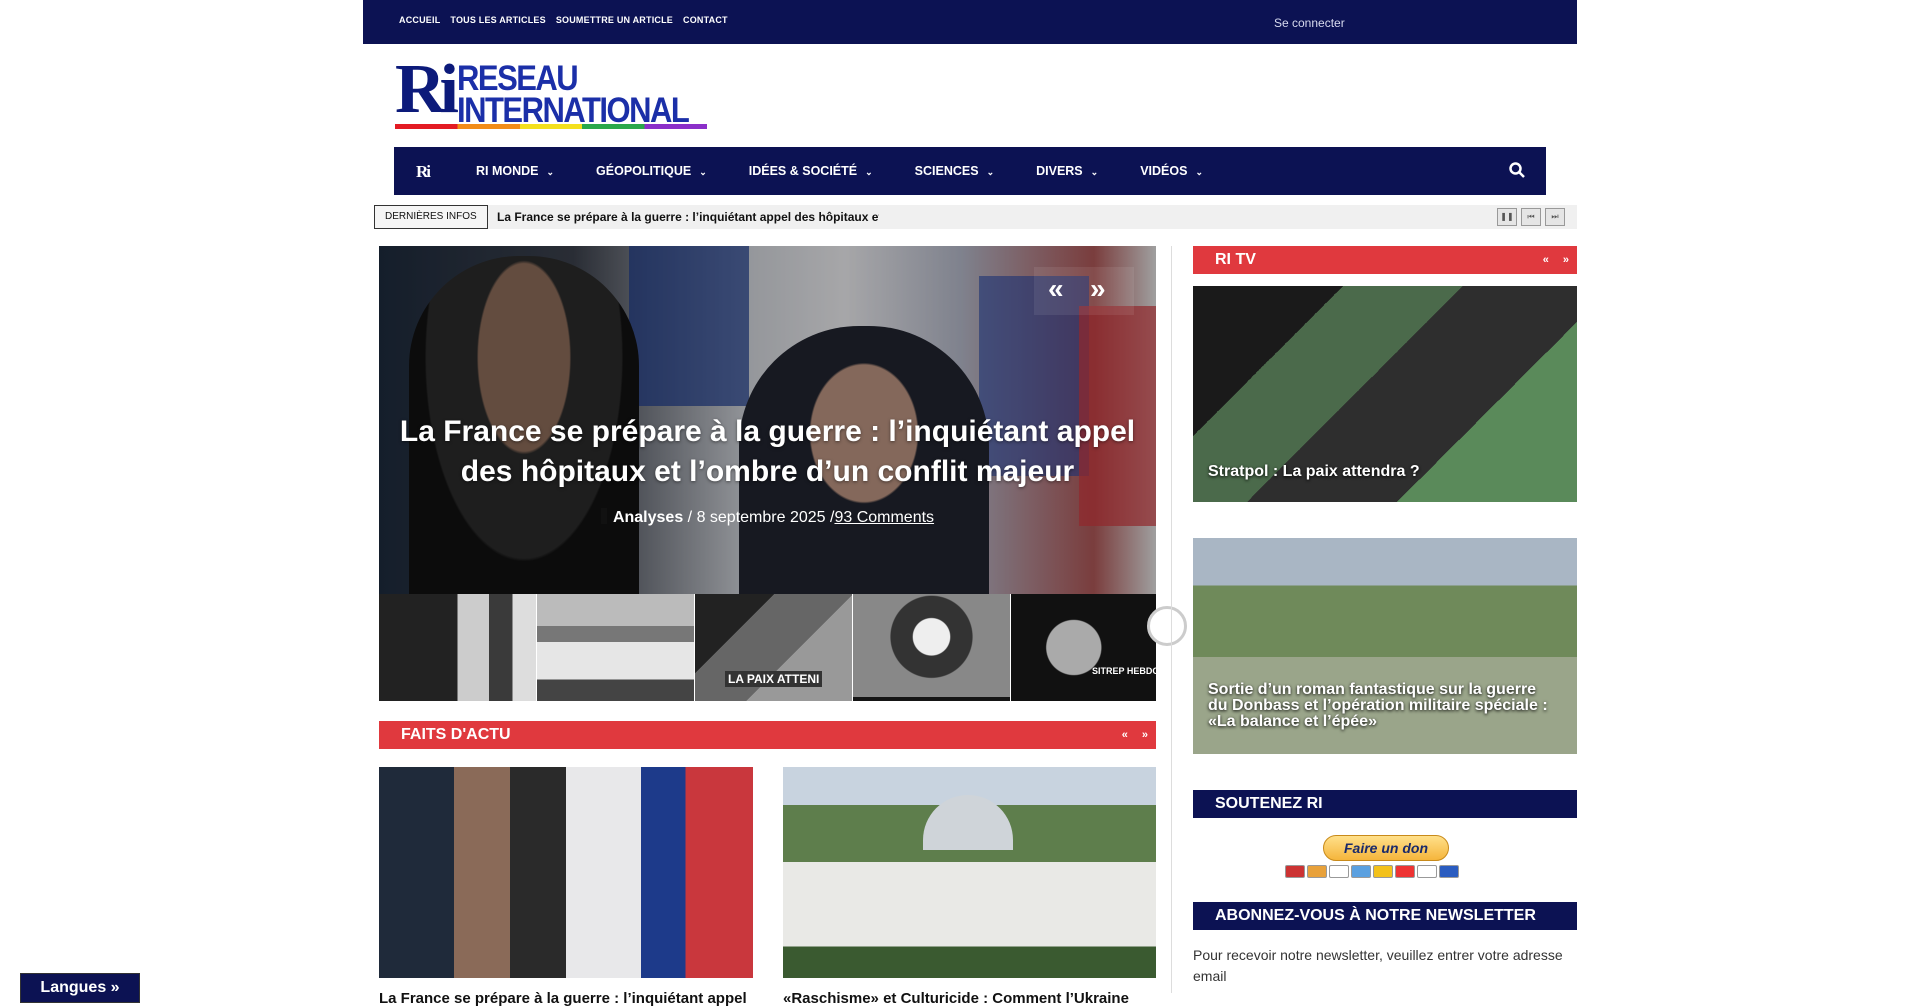 The height and width of the screenshot is (1007, 1920). I want to click on section-header-soutenez: SOUTENEZ RI, so click(1385, 804).